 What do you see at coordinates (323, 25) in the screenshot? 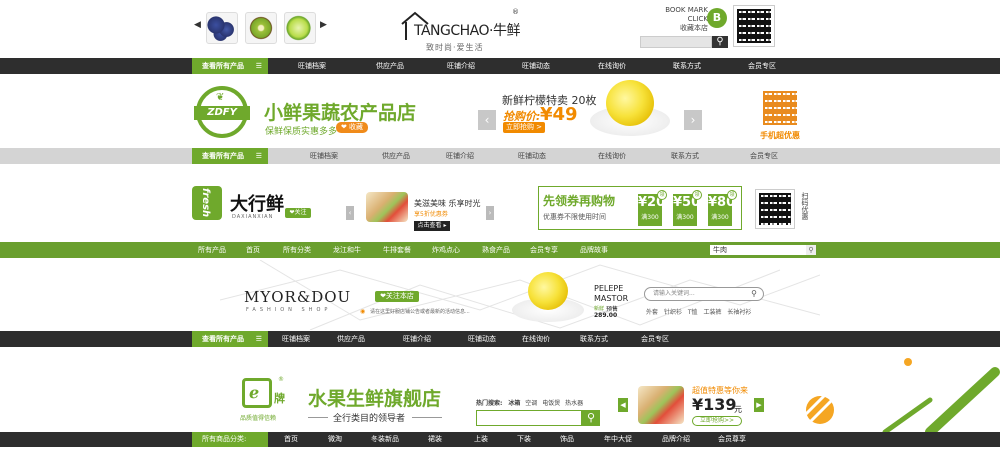
I see `next-arrow-icon: ▶` at bounding box center [323, 25].